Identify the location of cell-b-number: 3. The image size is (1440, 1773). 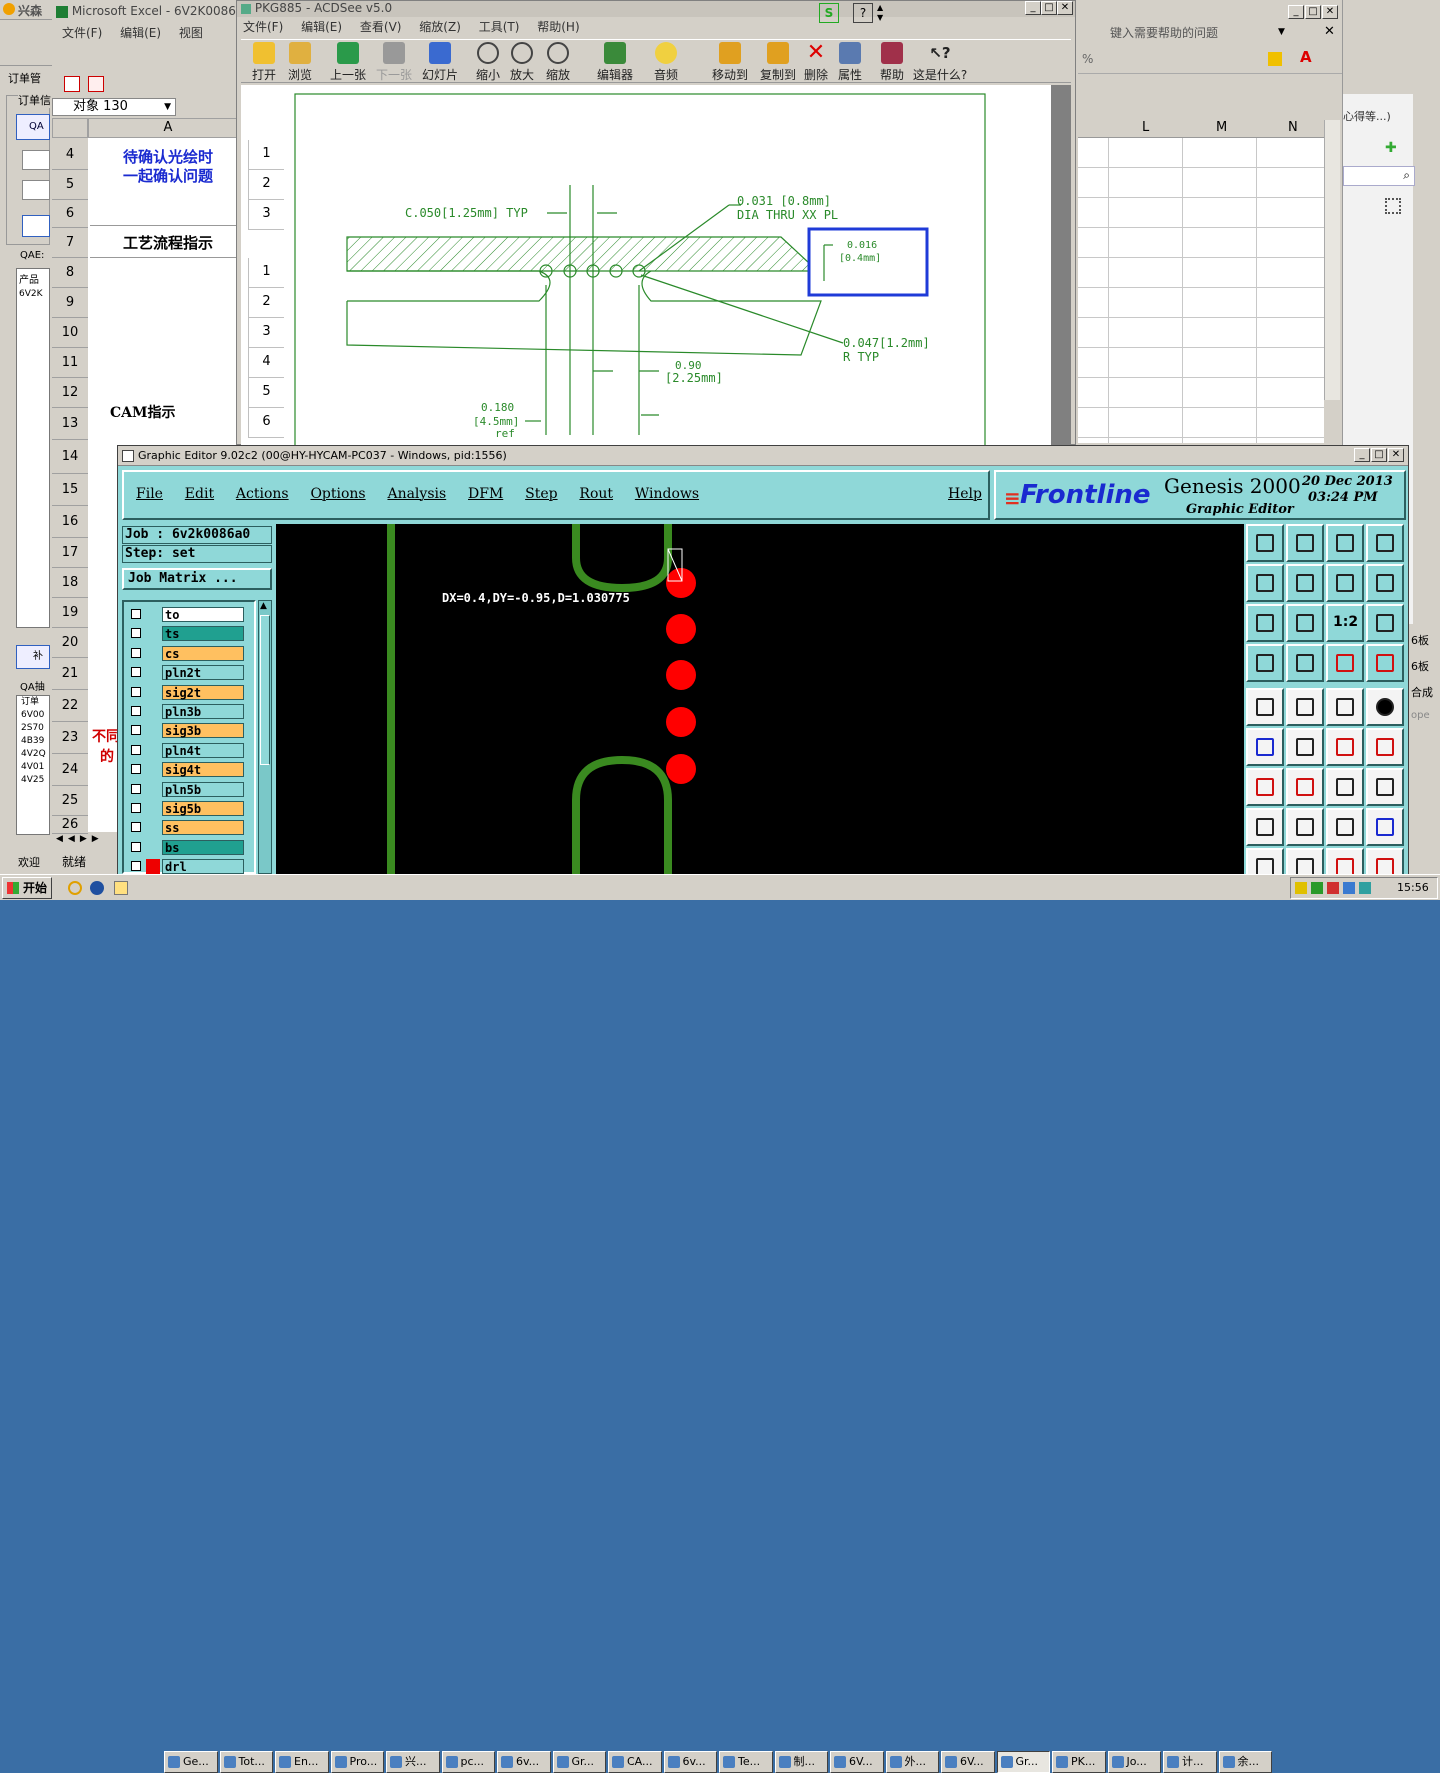
(266, 215).